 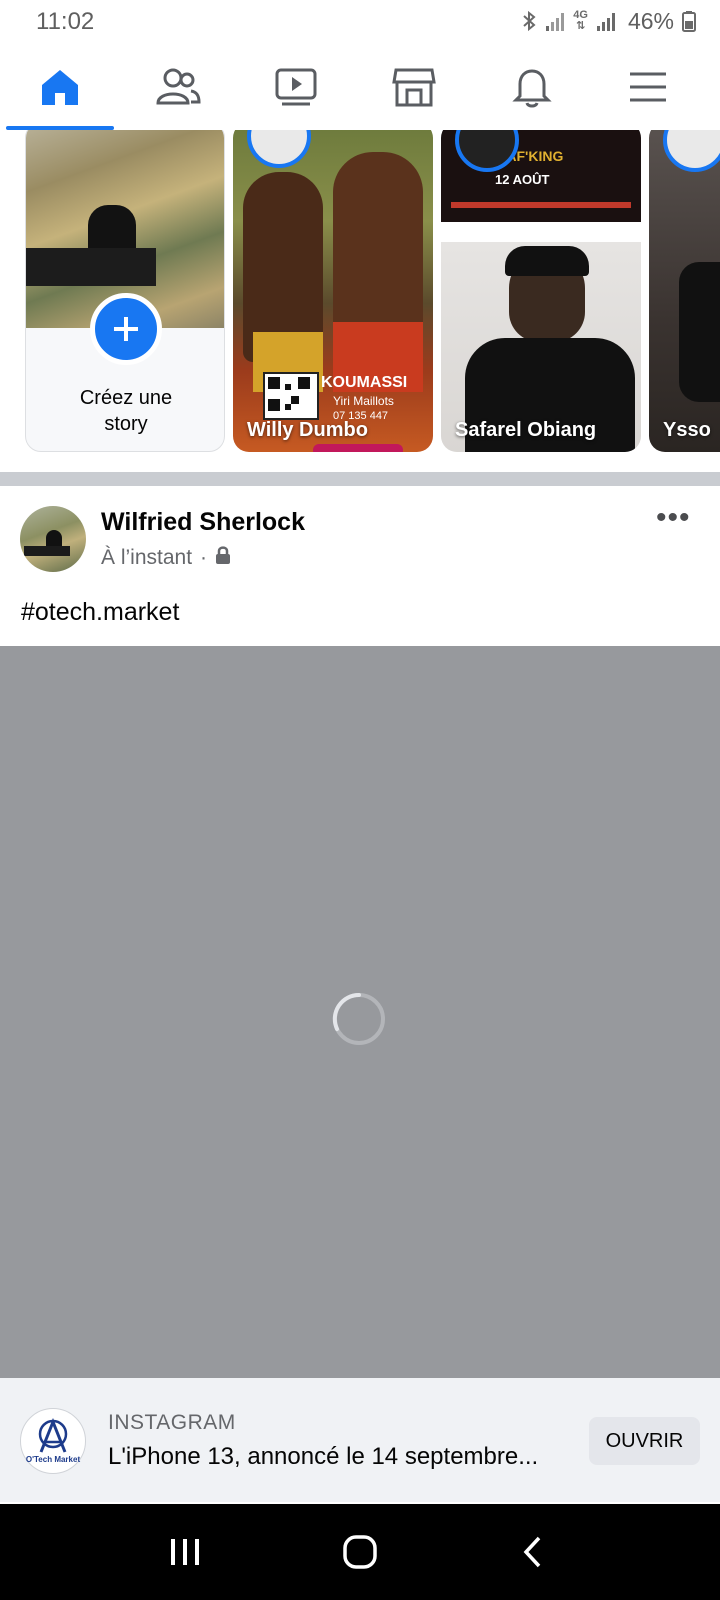 I want to click on create-story-label: Créez une story, so click(x=126, y=411).